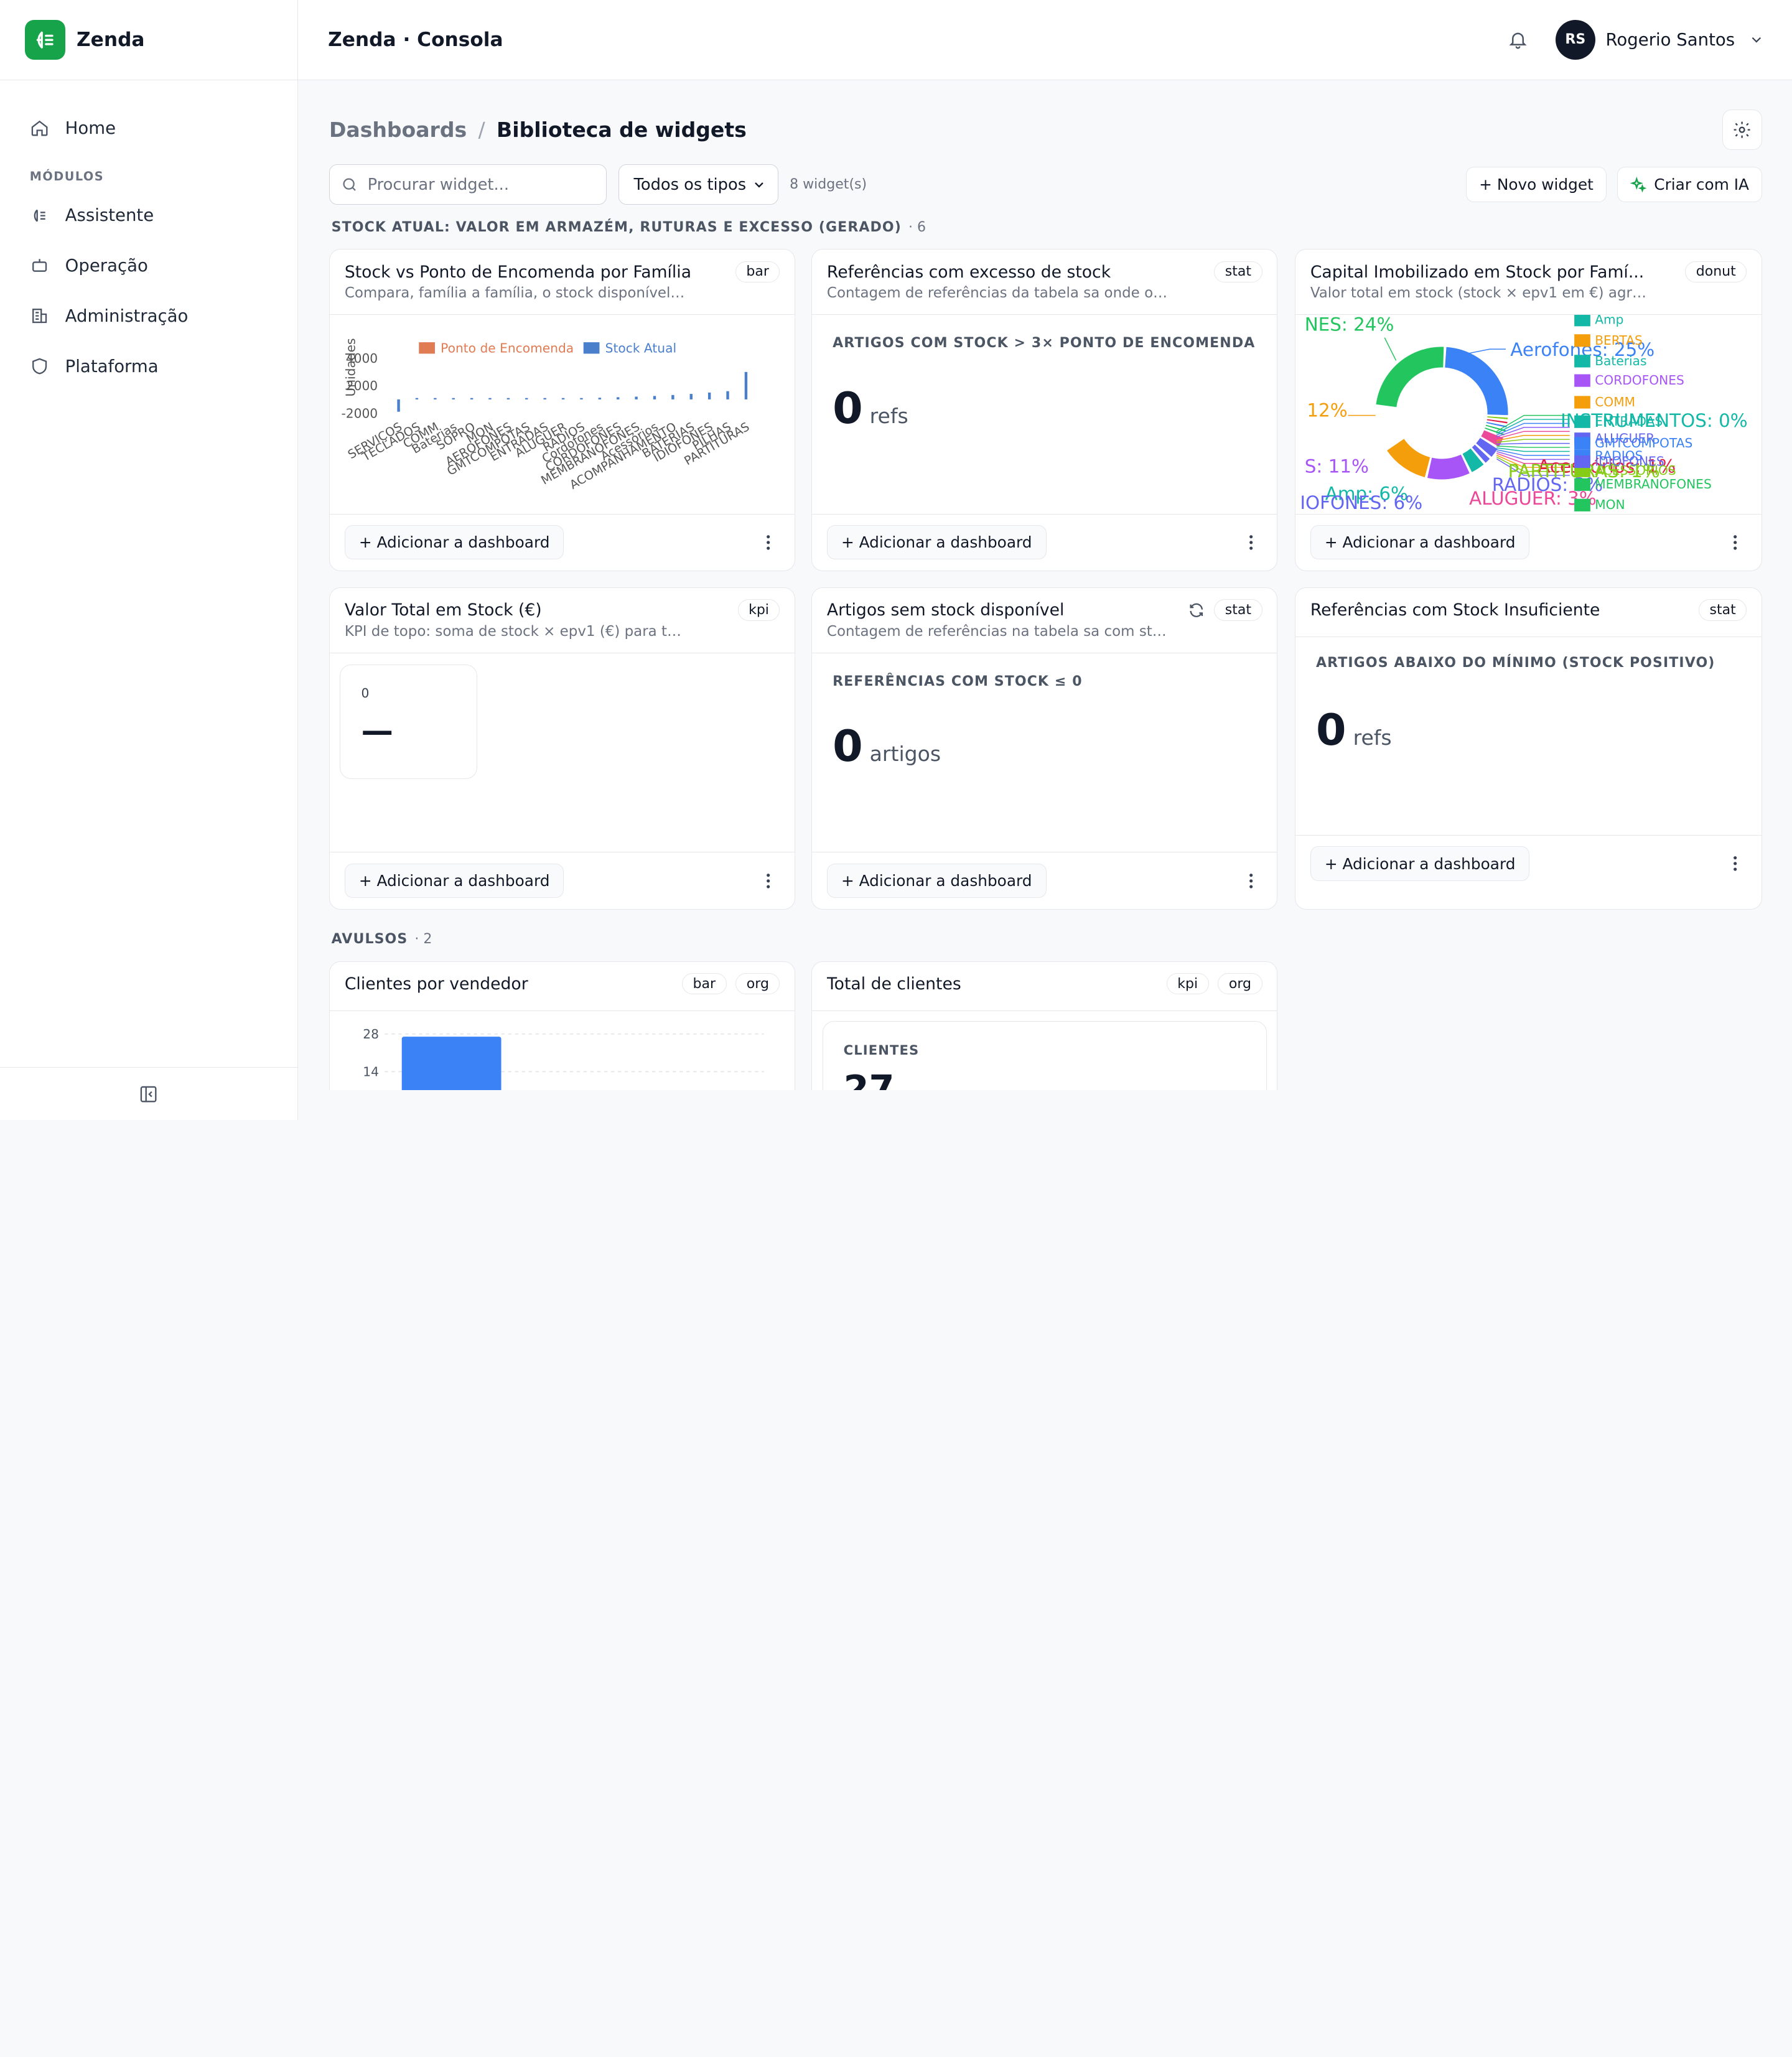 The image size is (1792, 2057). I want to click on nav-item-operacao: Operação, so click(149, 266).